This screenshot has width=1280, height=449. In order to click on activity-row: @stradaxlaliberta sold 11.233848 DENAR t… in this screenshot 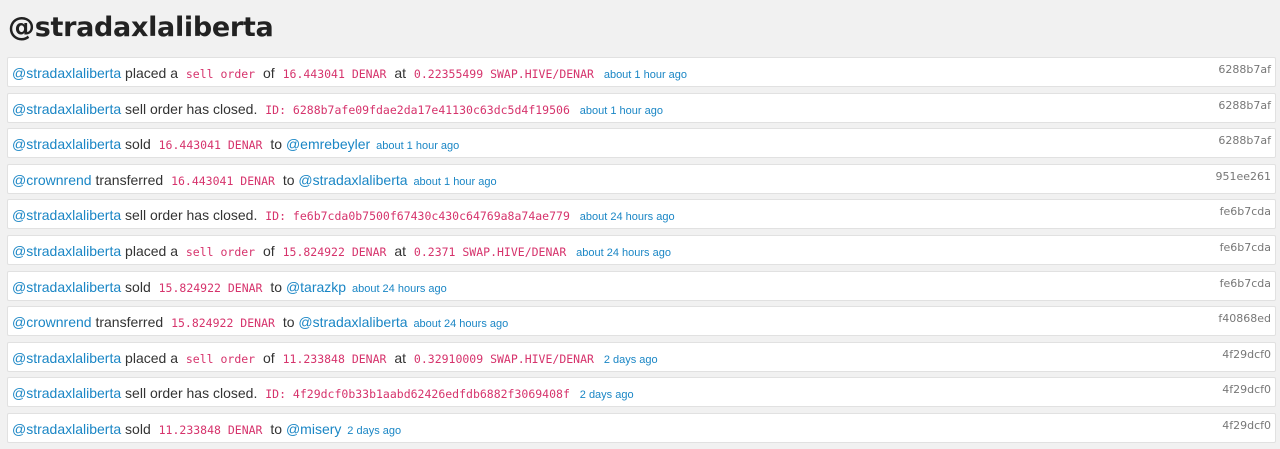, I will do `click(641, 427)`.